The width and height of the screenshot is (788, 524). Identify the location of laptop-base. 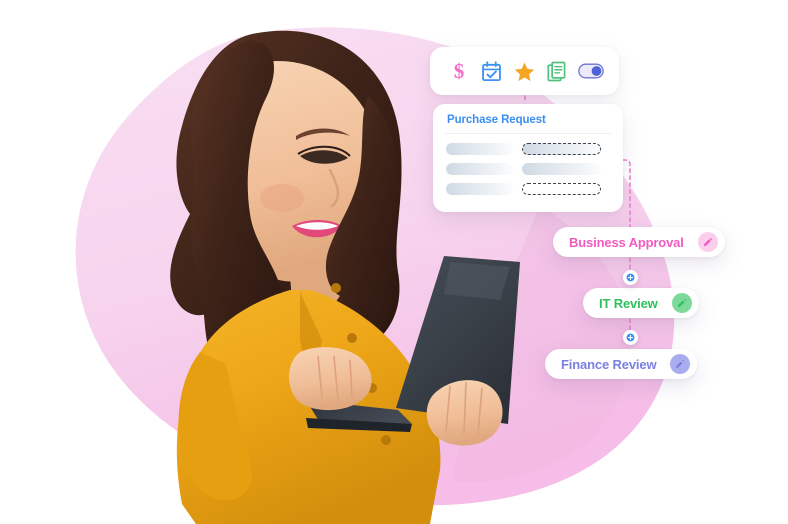
(359, 413).